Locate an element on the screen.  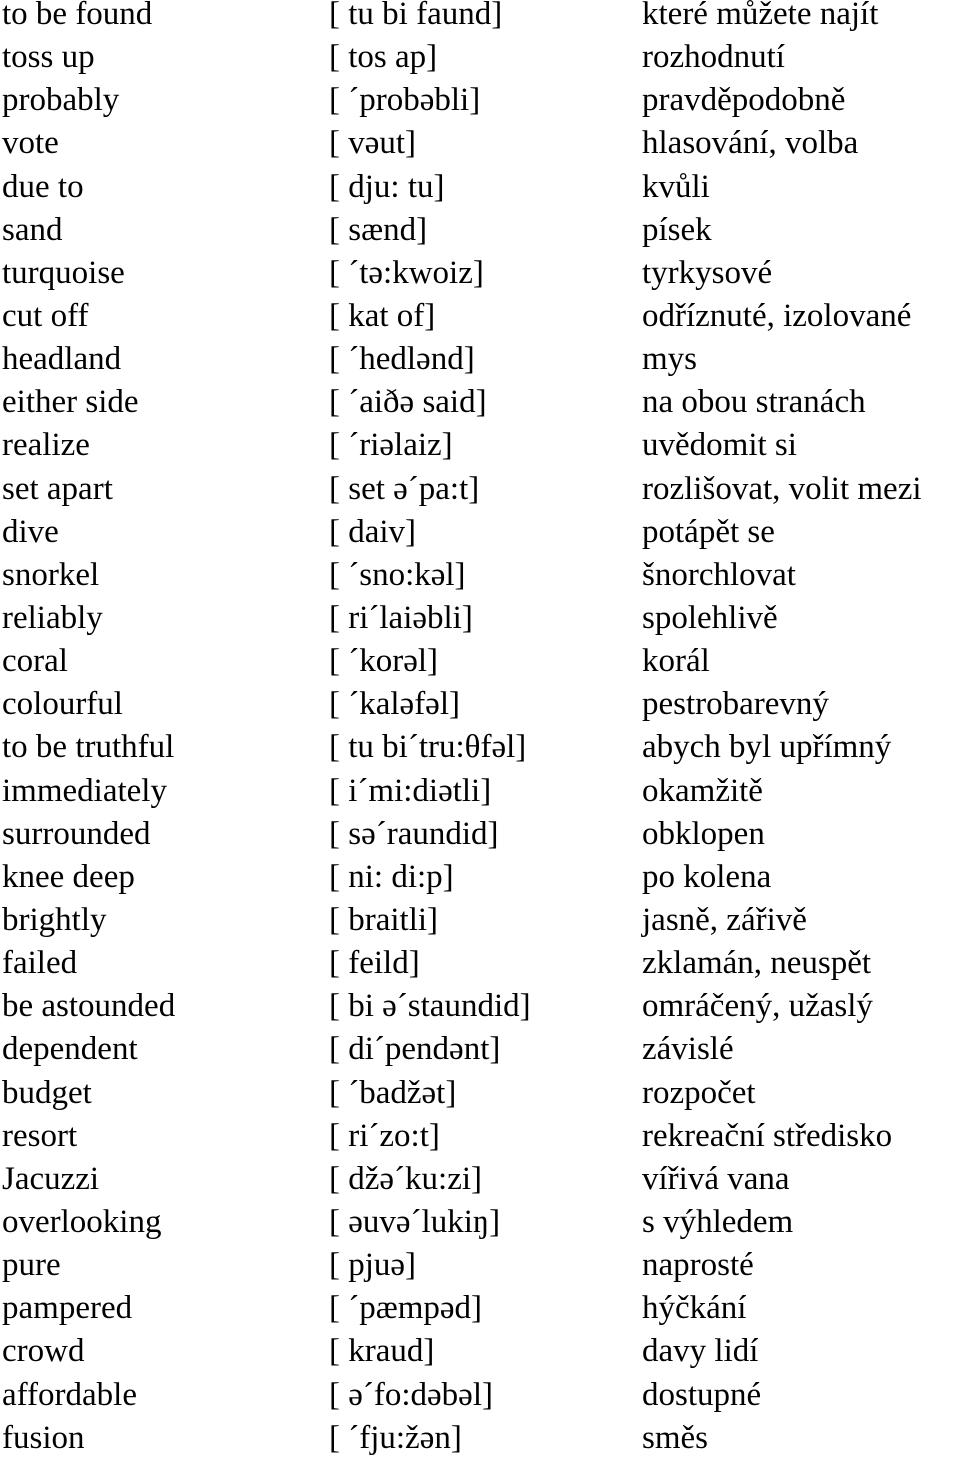
czech-translation: tyrkysové is located at coordinates (707, 272).